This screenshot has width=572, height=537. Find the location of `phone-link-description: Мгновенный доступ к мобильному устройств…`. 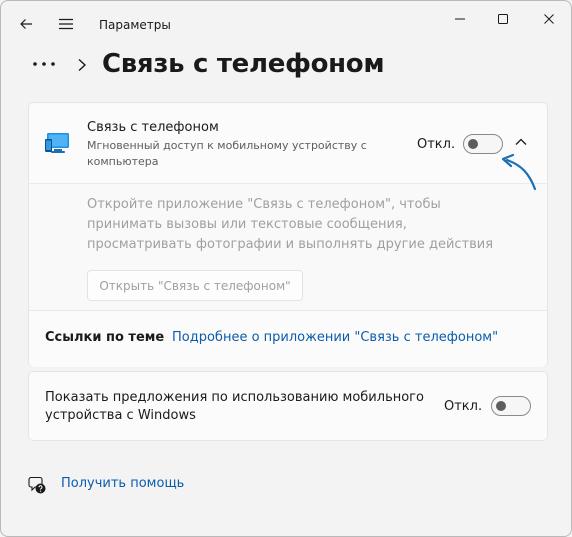

phone-link-description: Мгновенный доступ к мобильному устройств… is located at coordinates (227, 153).